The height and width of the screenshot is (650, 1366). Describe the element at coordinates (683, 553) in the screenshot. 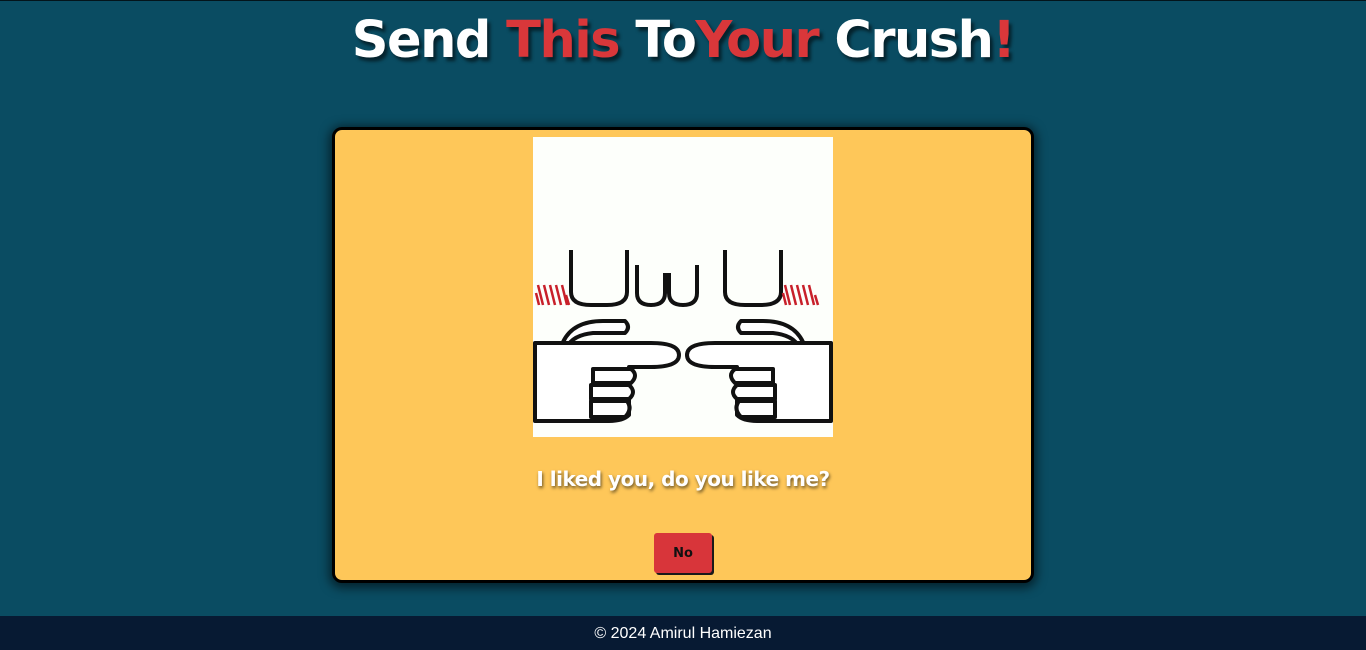

I see `no-button: No` at that location.